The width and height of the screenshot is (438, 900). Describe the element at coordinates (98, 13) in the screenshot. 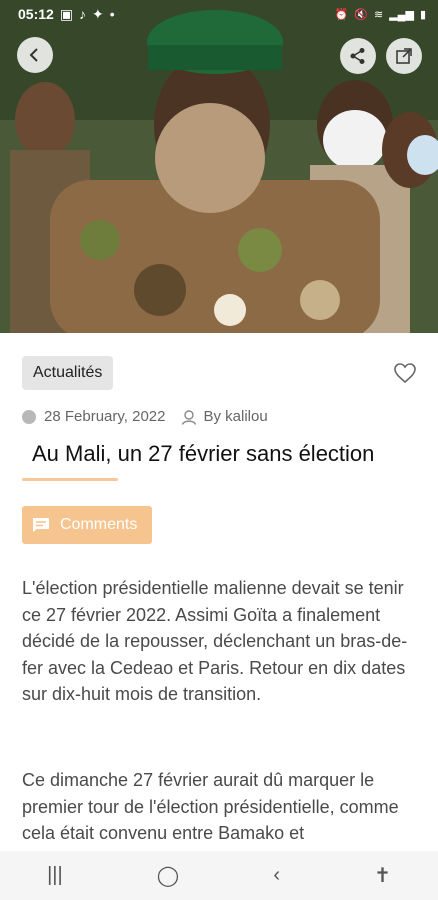

I see `twitter-icon: ✦` at that location.